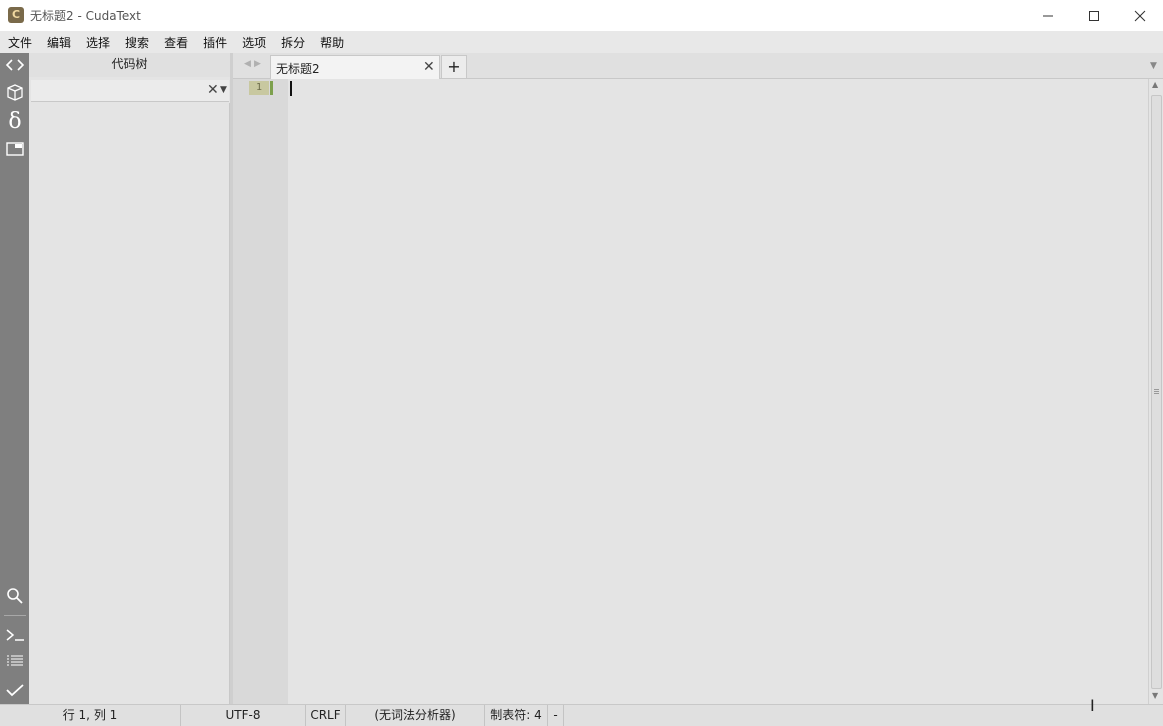  What do you see at coordinates (556, 715) in the screenshot?
I see `status-extra: -` at bounding box center [556, 715].